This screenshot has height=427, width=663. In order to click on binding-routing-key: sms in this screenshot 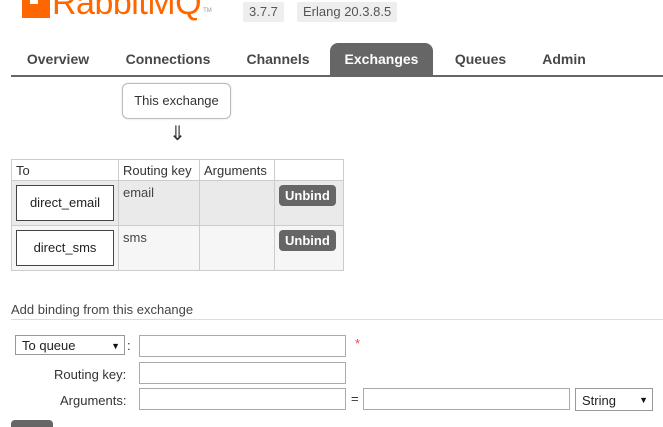, I will do `click(135, 237)`.